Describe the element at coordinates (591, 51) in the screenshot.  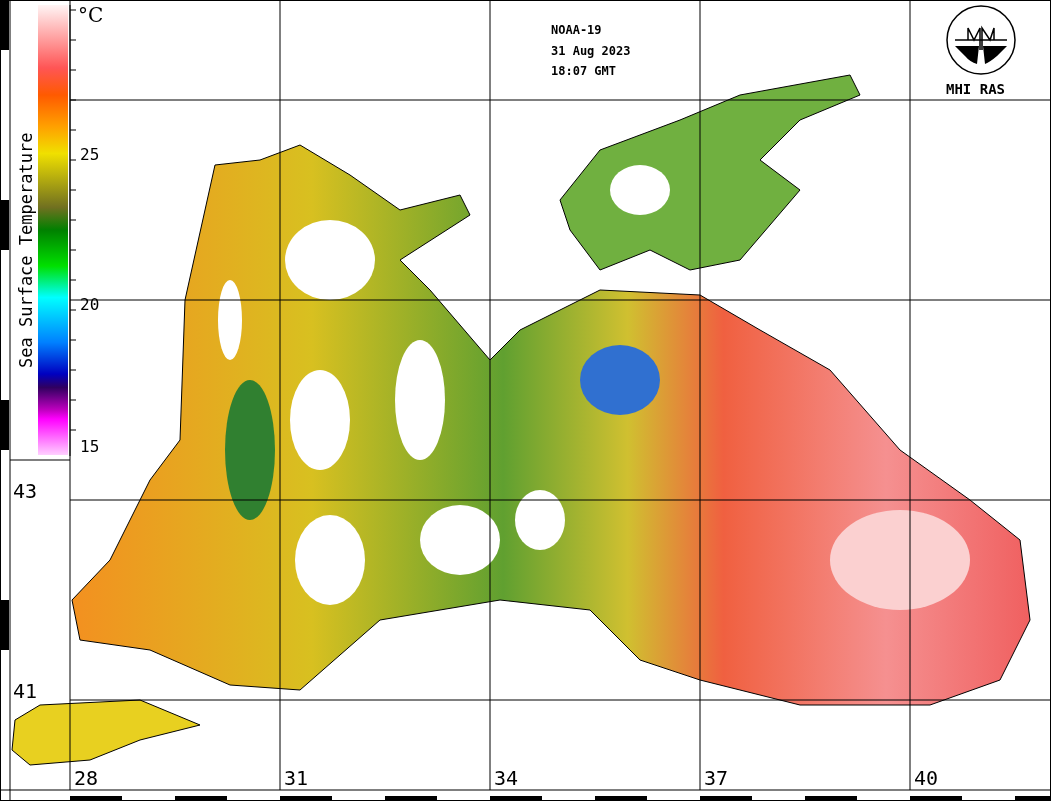
I see `date-label: 31 Aug 2023` at that location.